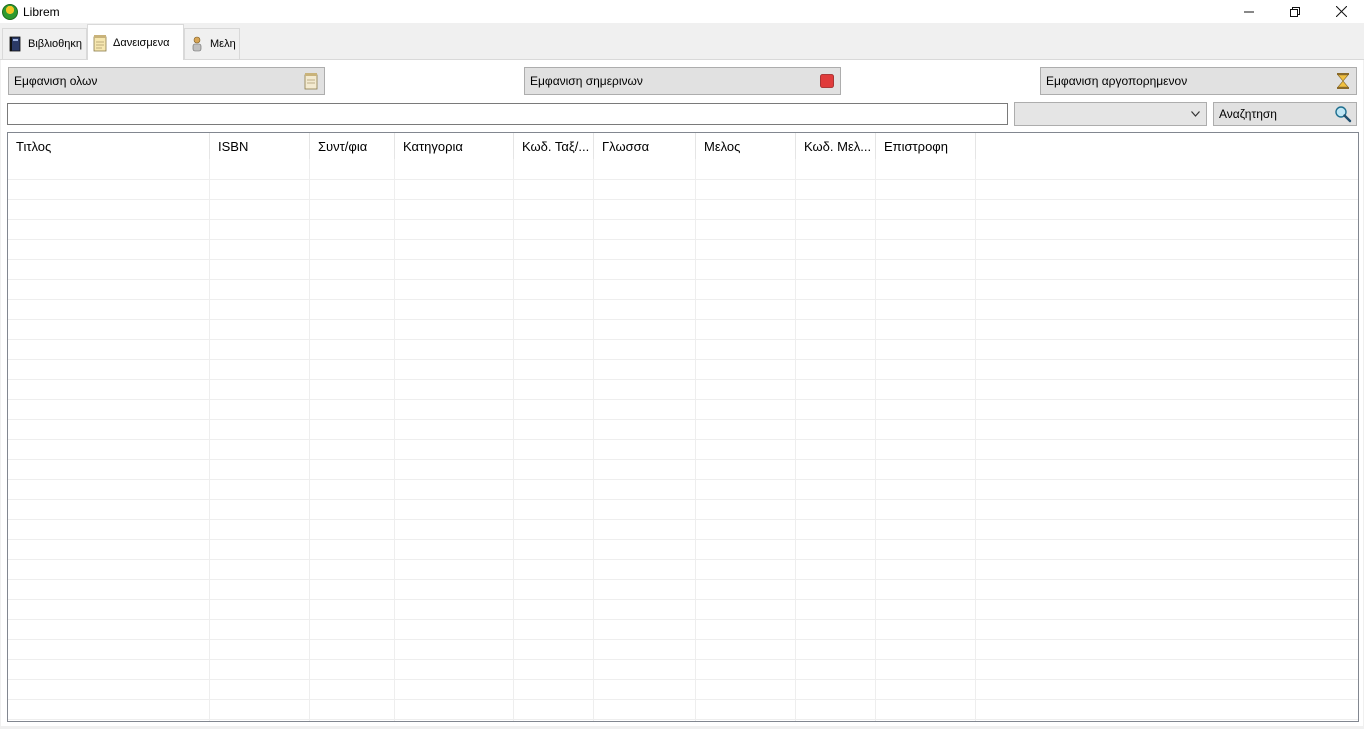 The image size is (1364, 729). I want to click on show-all-label: Εμφανιση ολων, so click(56, 81).